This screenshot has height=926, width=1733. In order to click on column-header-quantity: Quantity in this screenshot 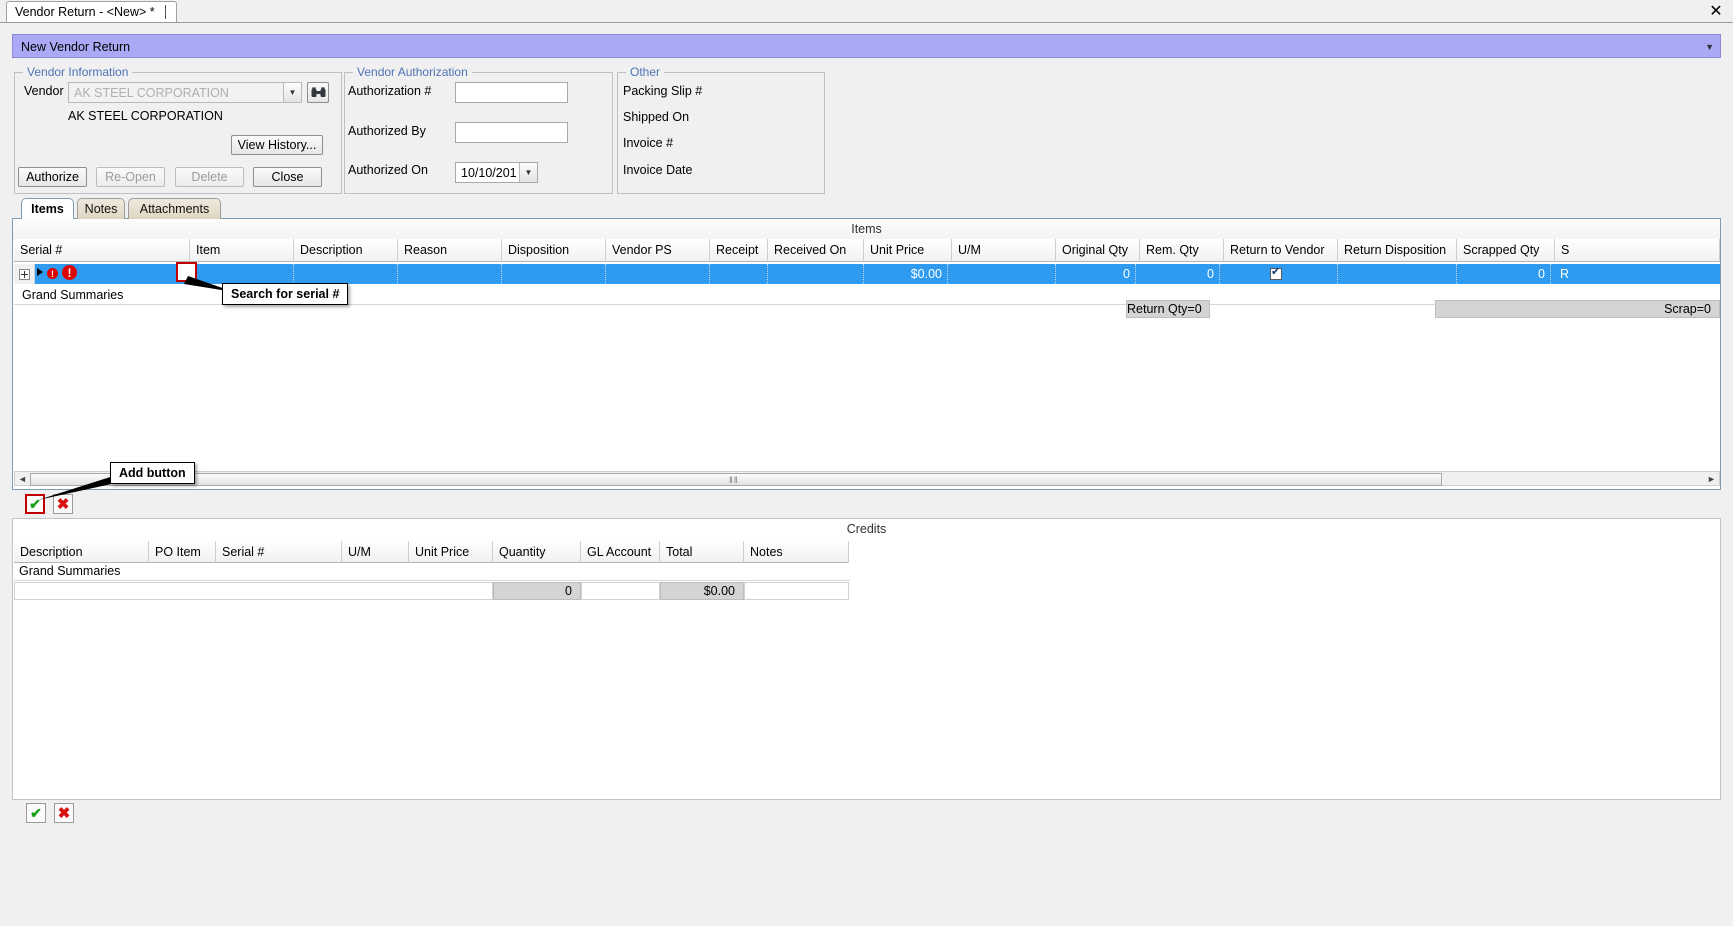, I will do `click(537, 552)`.